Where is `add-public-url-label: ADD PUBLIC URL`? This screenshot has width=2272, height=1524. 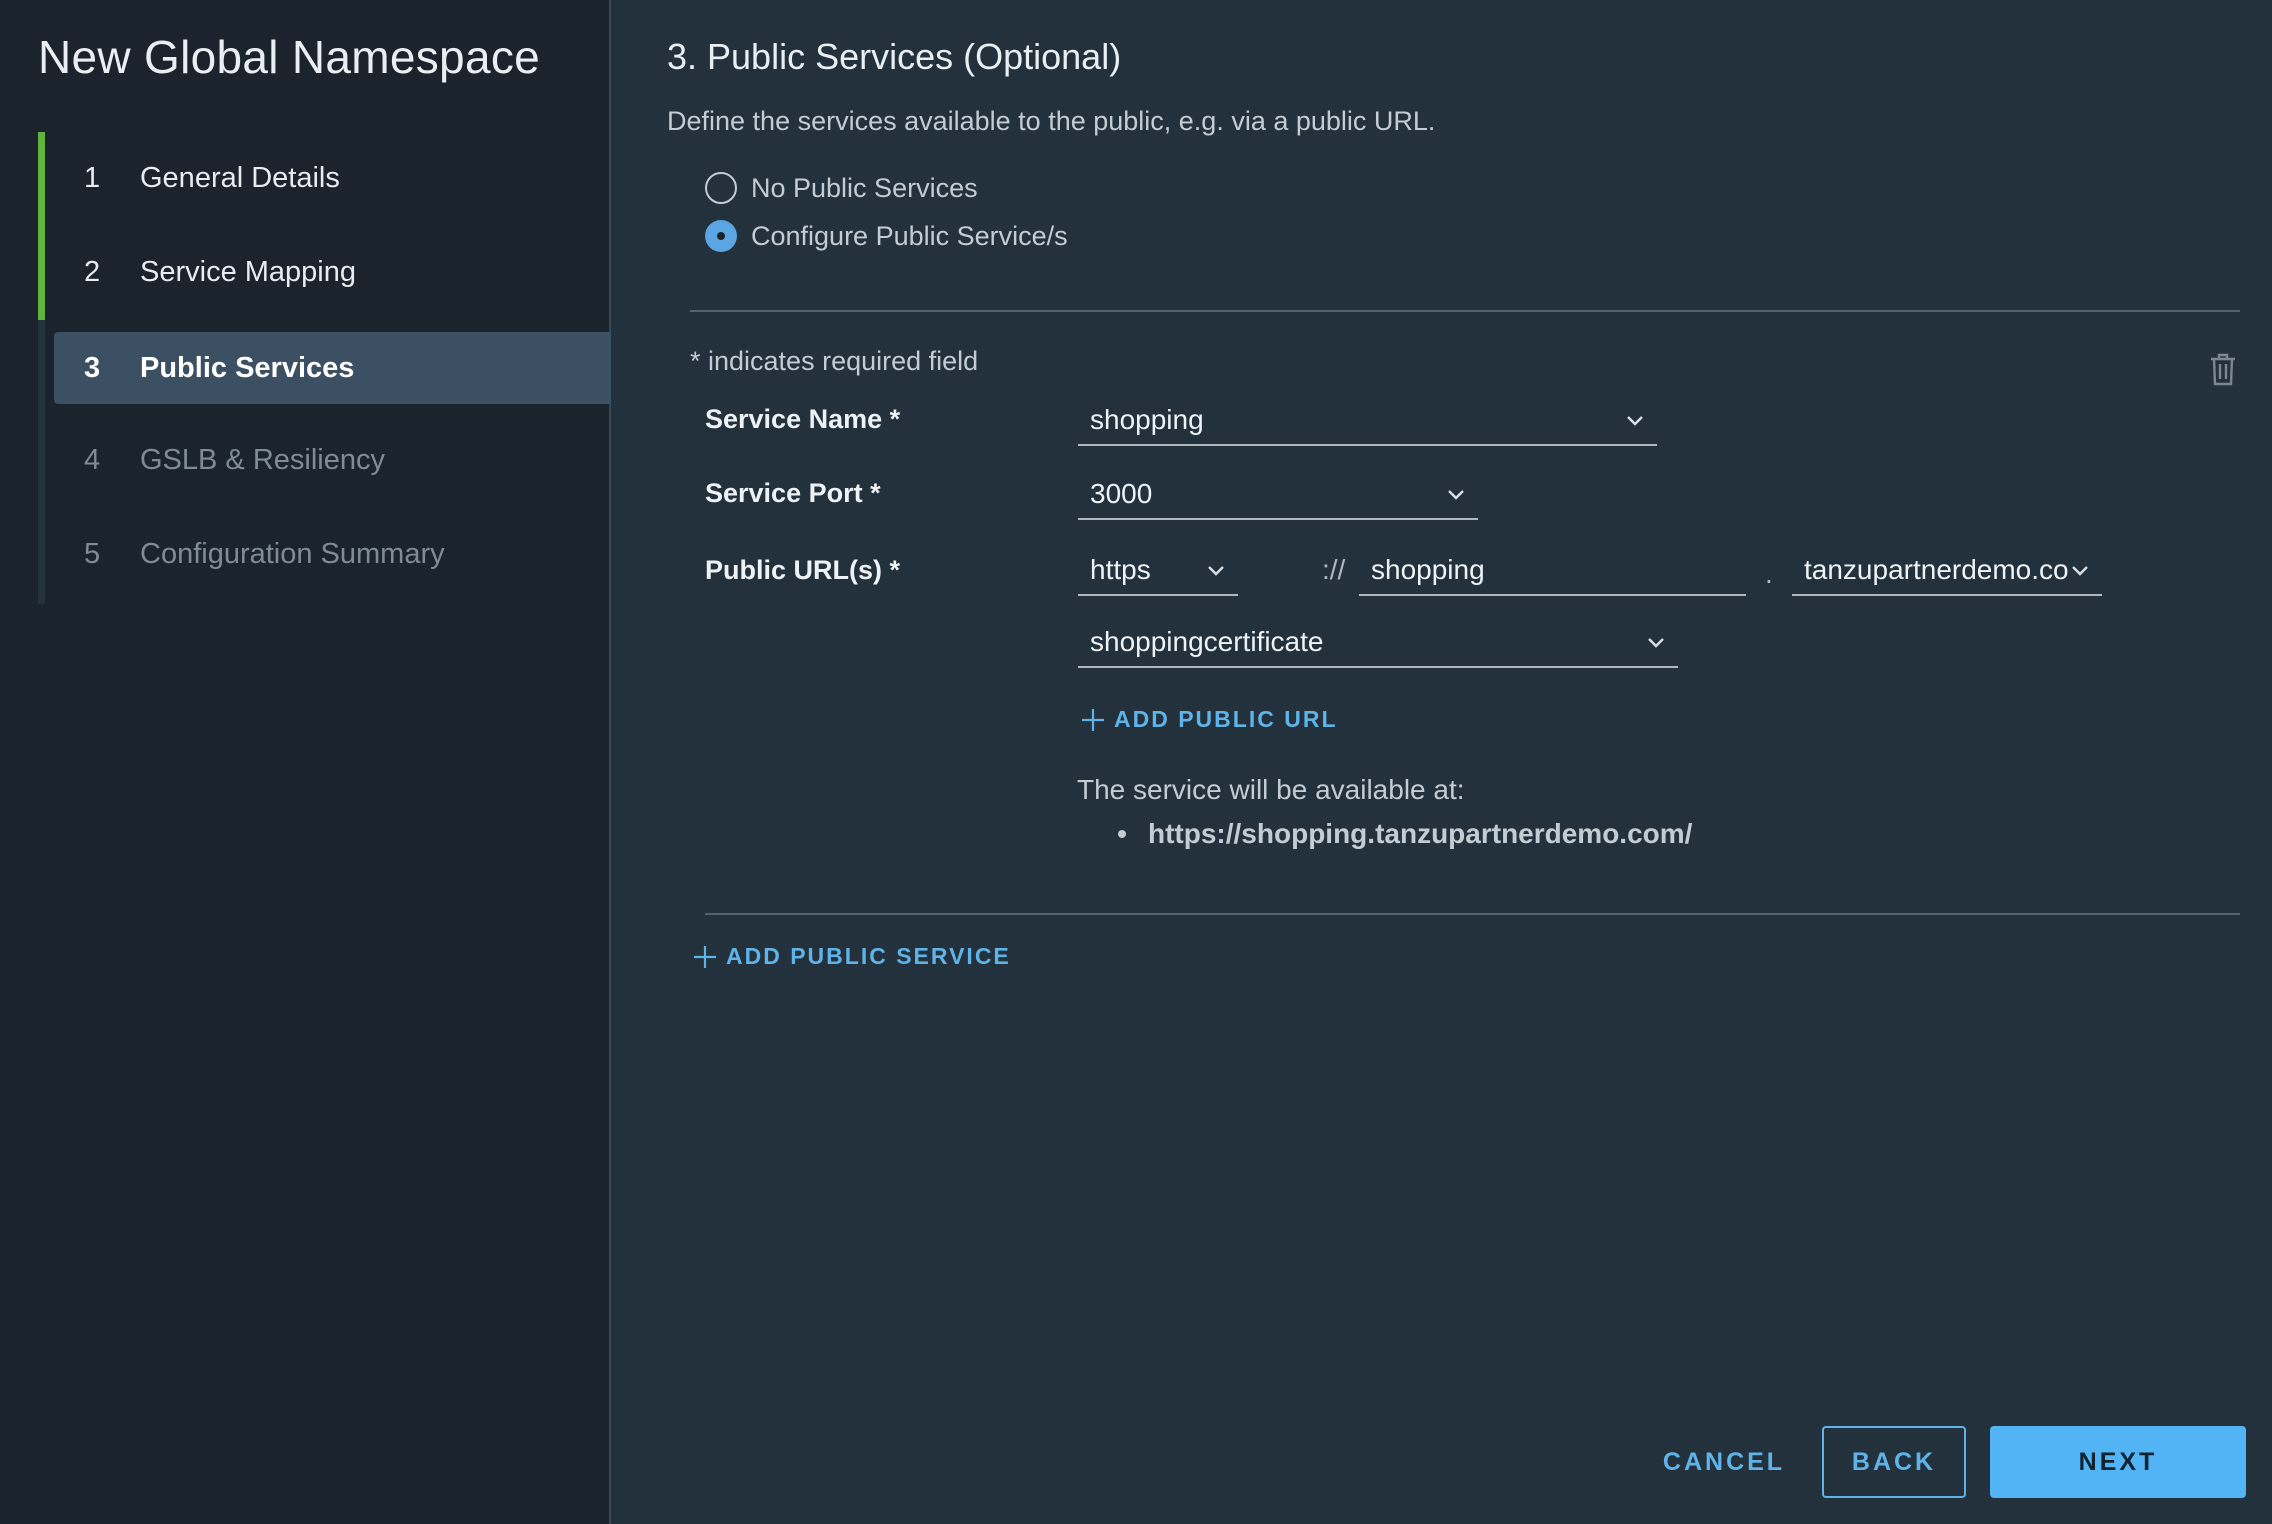
add-public-url-label: ADD PUBLIC URL is located at coordinates (1226, 719).